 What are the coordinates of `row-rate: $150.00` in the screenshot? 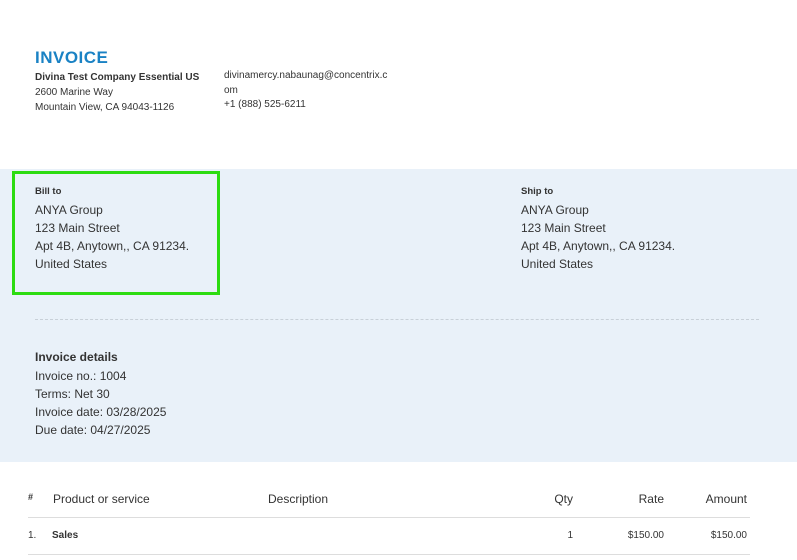 It's located at (645, 535).